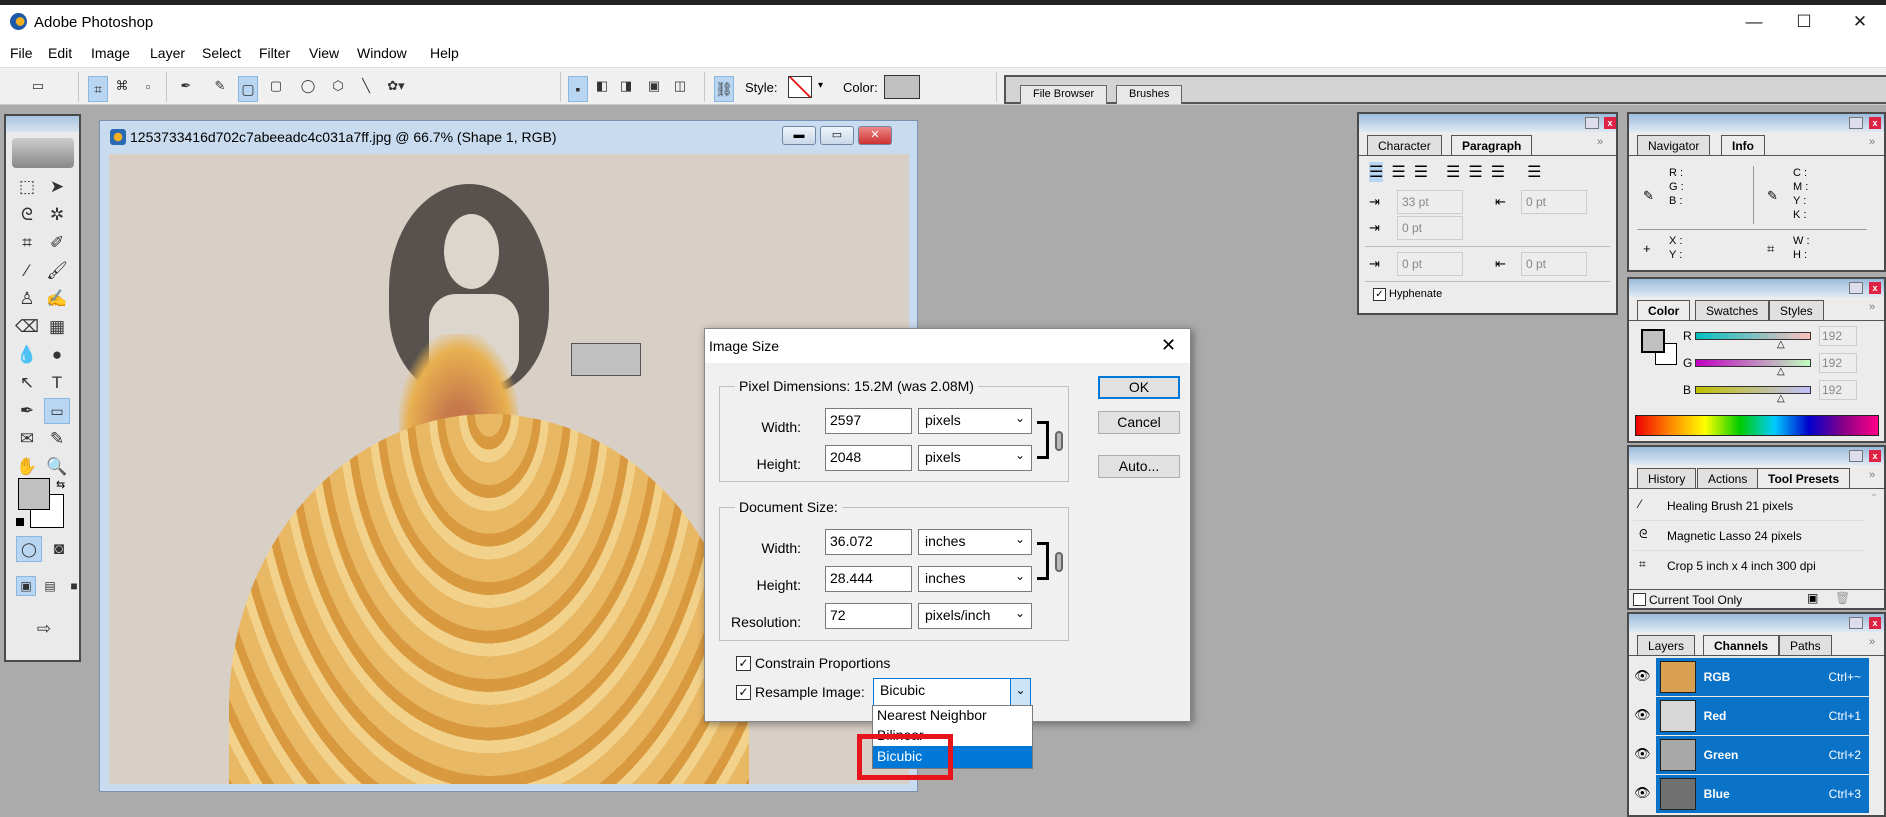 This screenshot has width=1886, height=817. I want to click on add-shape-area-icon: ▪, so click(578, 89).